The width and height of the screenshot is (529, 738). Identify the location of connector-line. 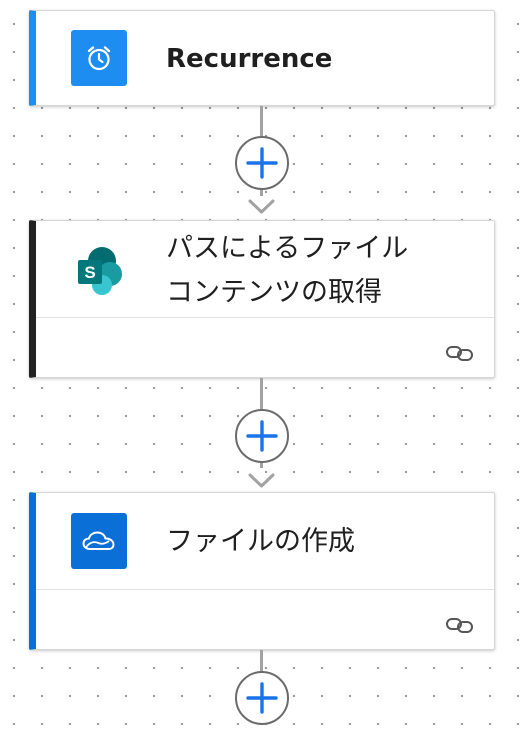
(261, 661).